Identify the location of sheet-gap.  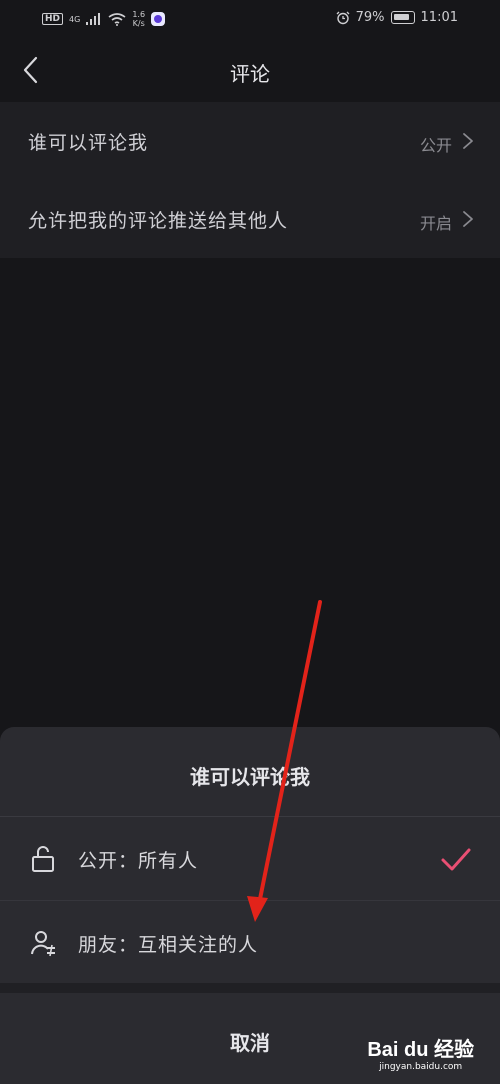
(250, 988).